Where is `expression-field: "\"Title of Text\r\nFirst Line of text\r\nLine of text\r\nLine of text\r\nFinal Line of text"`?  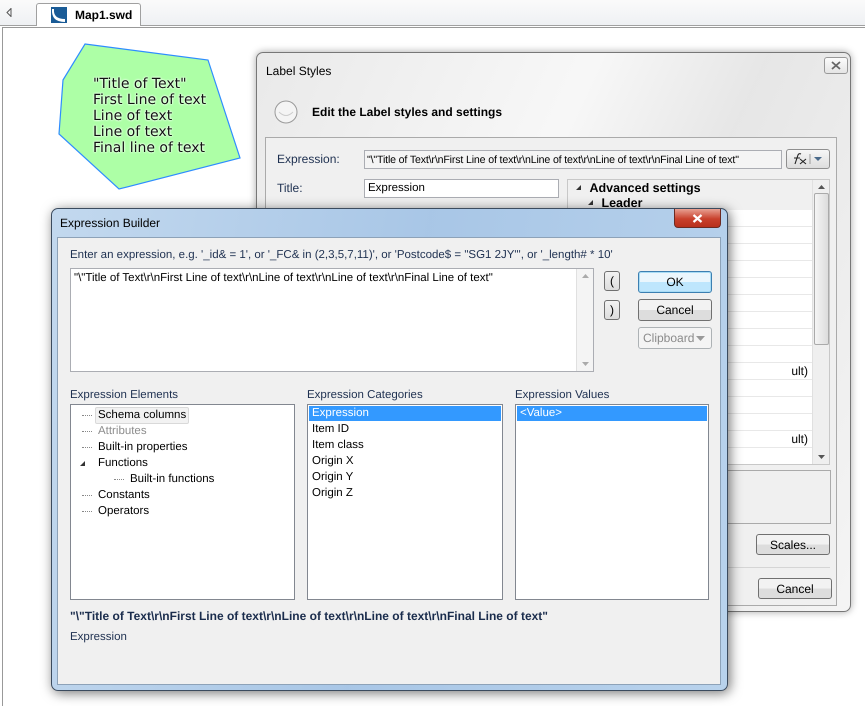 expression-field: "\"Title of Text\r\nFirst Line of text\r\nLine of text\r\nLine of text\r\nFinal Line of text" is located at coordinates (573, 159).